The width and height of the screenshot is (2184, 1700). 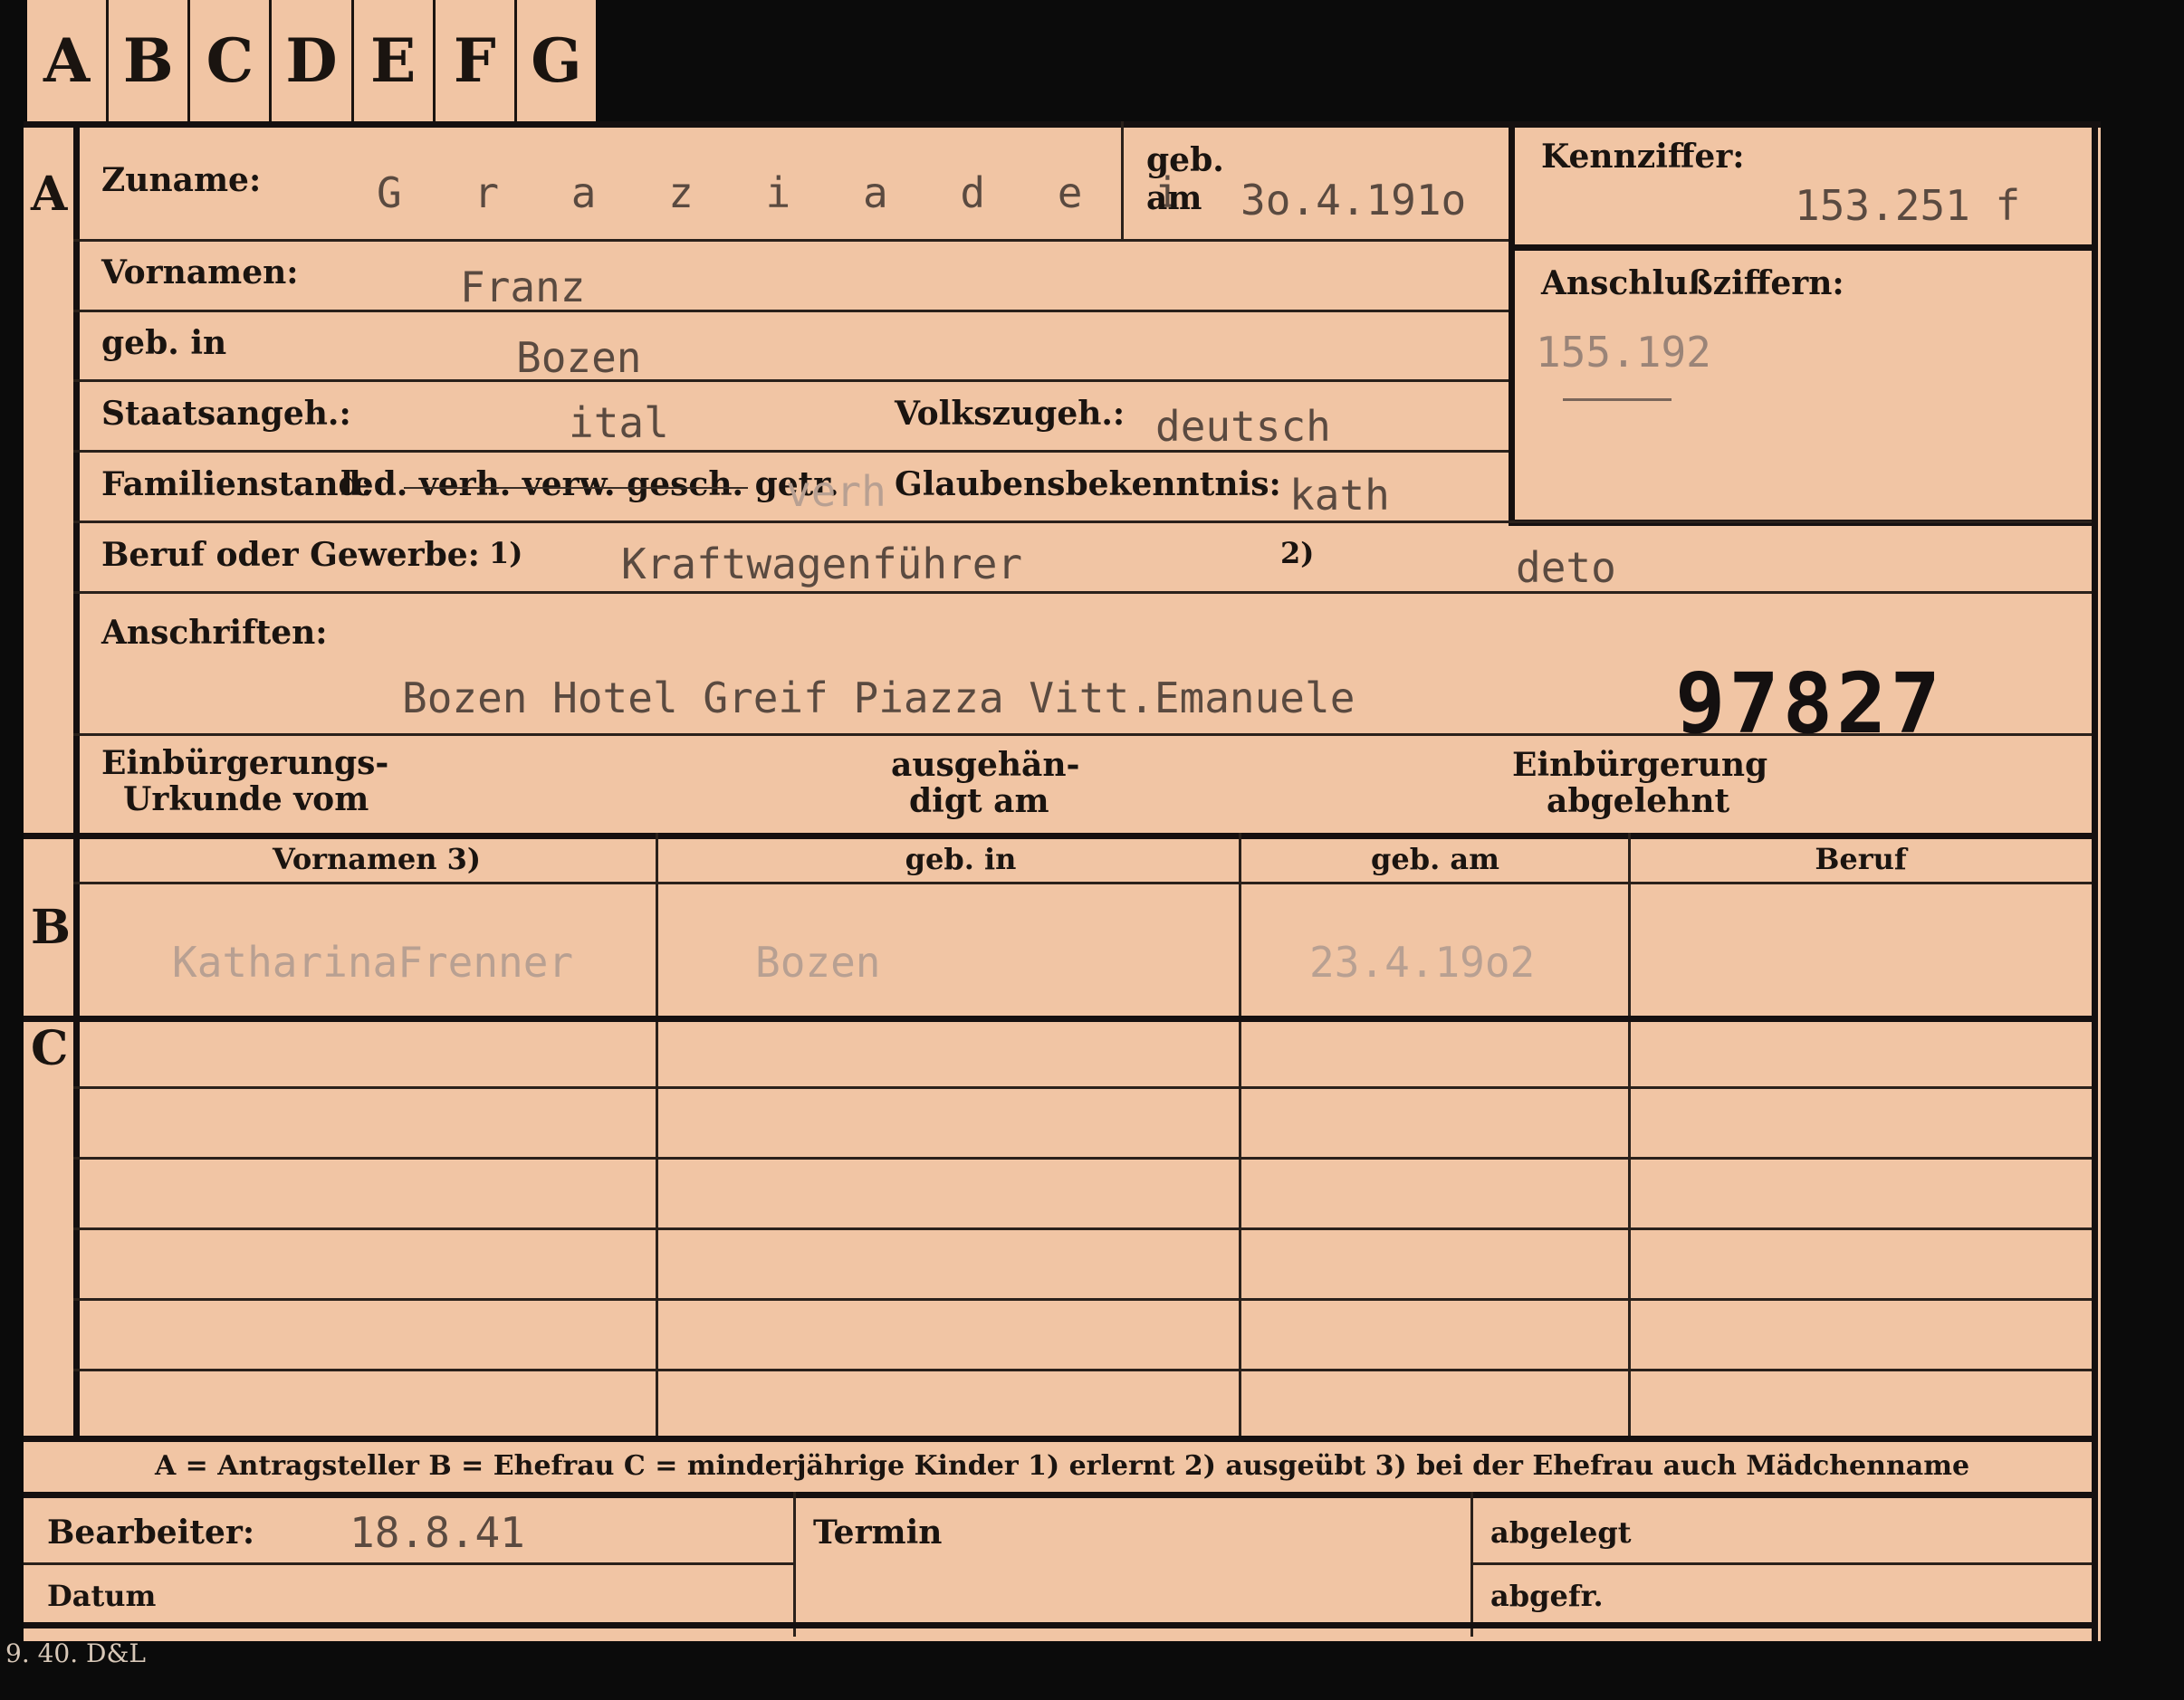 What do you see at coordinates (76, 1653) in the screenshot?
I see `print-code: 9. 40. D&L` at bounding box center [76, 1653].